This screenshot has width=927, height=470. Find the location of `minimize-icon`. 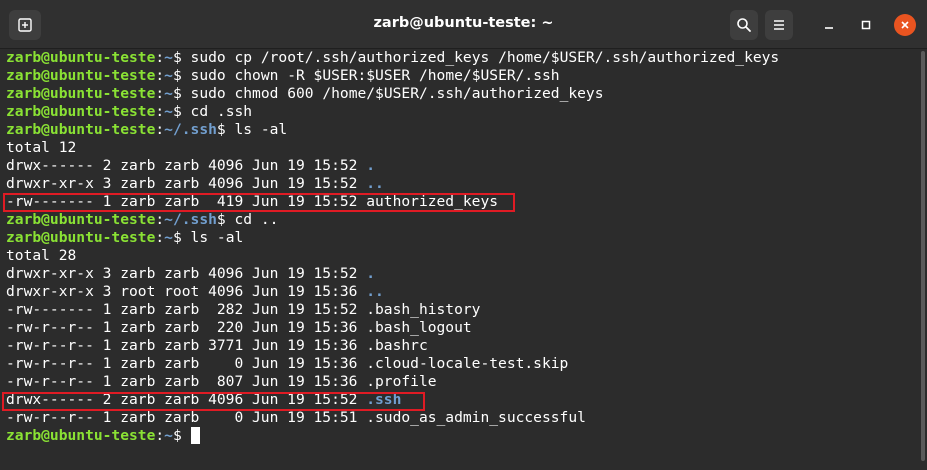

minimize-icon is located at coordinates (829, 28).